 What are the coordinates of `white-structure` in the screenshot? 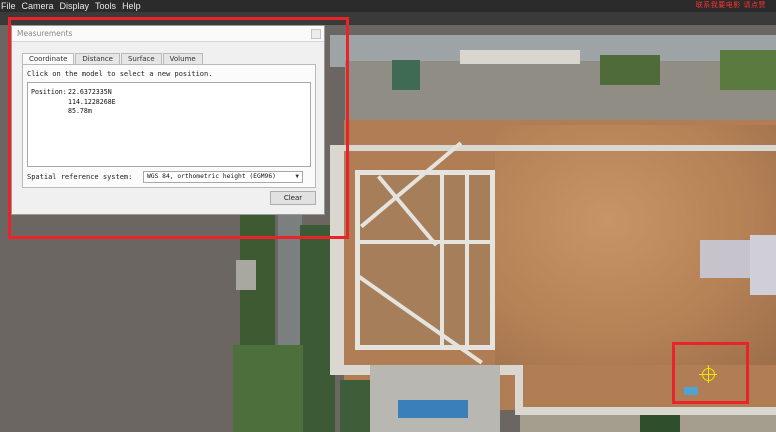 It's located at (520, 57).